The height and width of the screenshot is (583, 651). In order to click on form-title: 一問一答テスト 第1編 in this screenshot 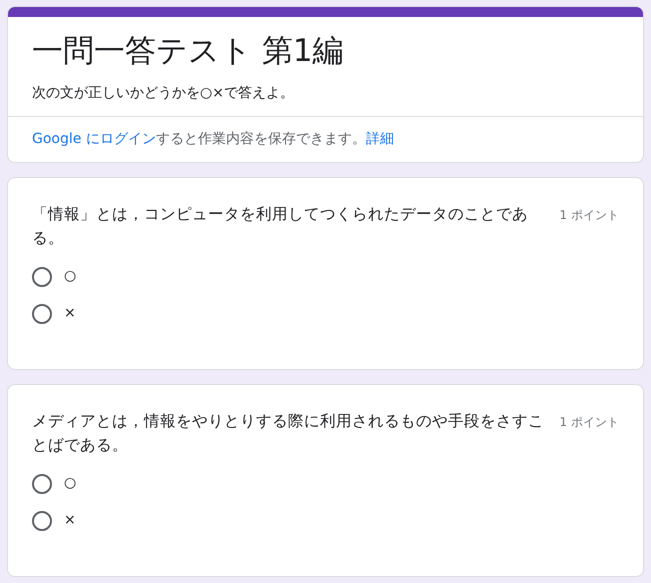, I will do `click(188, 51)`.